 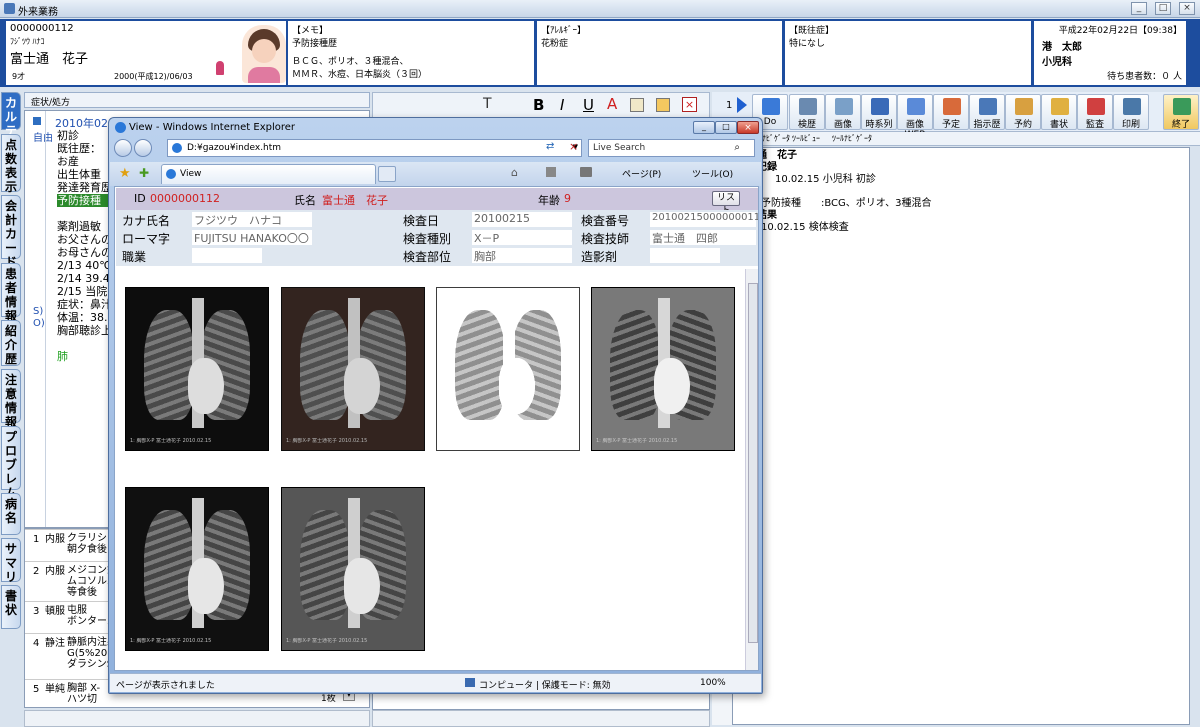 I want to click on list-button: リスト, so click(x=726, y=203).